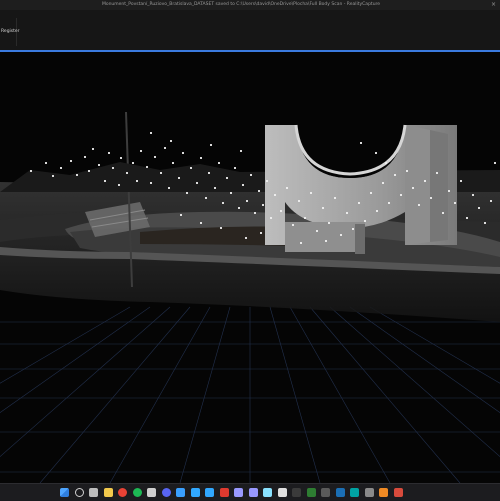 The width and height of the screenshot is (500, 501). I want to click on chrome-icon, so click(122, 492).